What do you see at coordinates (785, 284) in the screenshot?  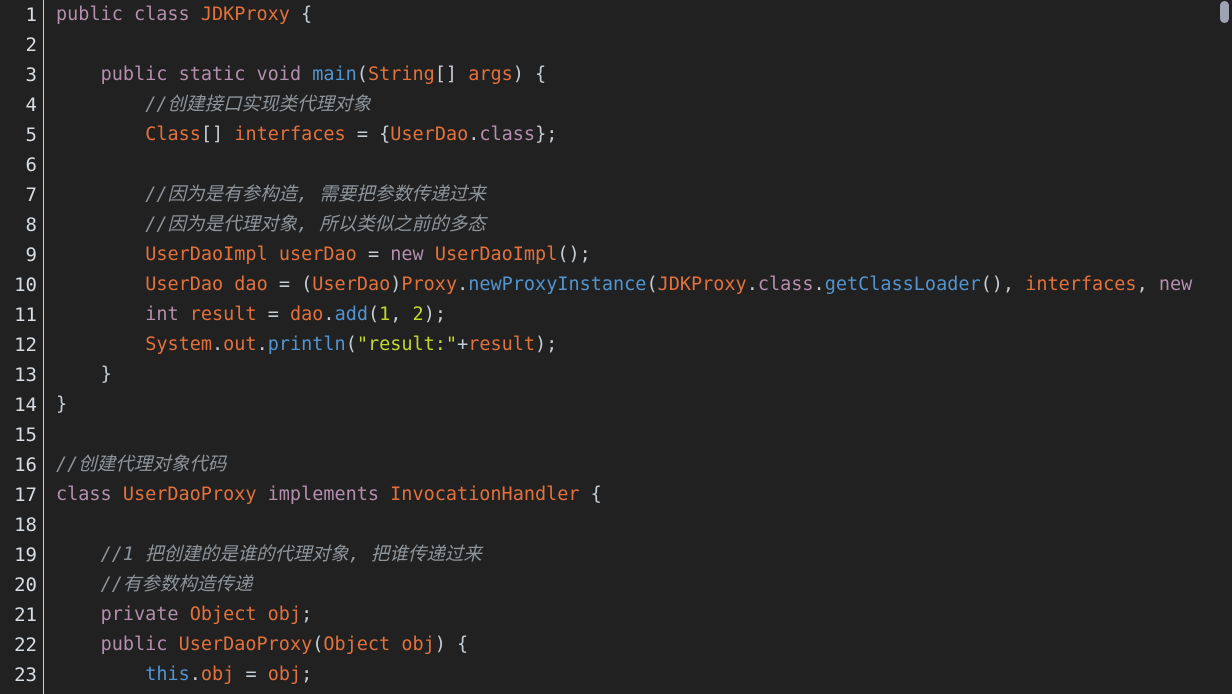 I see `code-token-kw: class` at bounding box center [785, 284].